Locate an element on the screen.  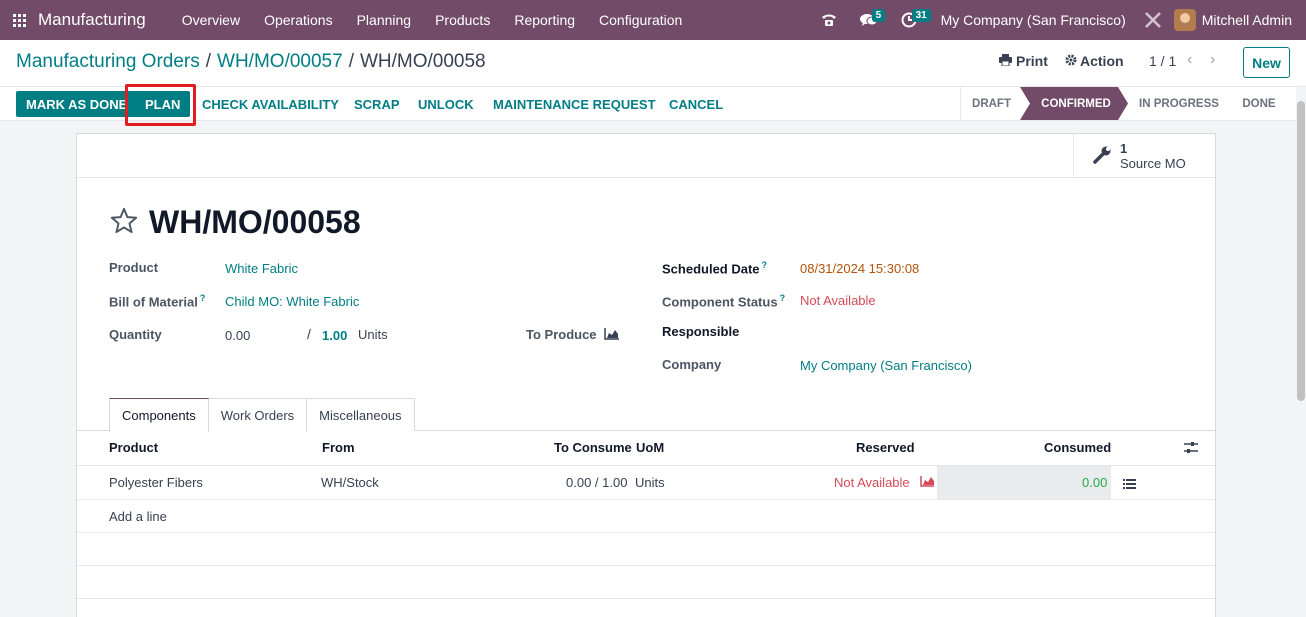
menu-operations: Operations is located at coordinates (298, 20).